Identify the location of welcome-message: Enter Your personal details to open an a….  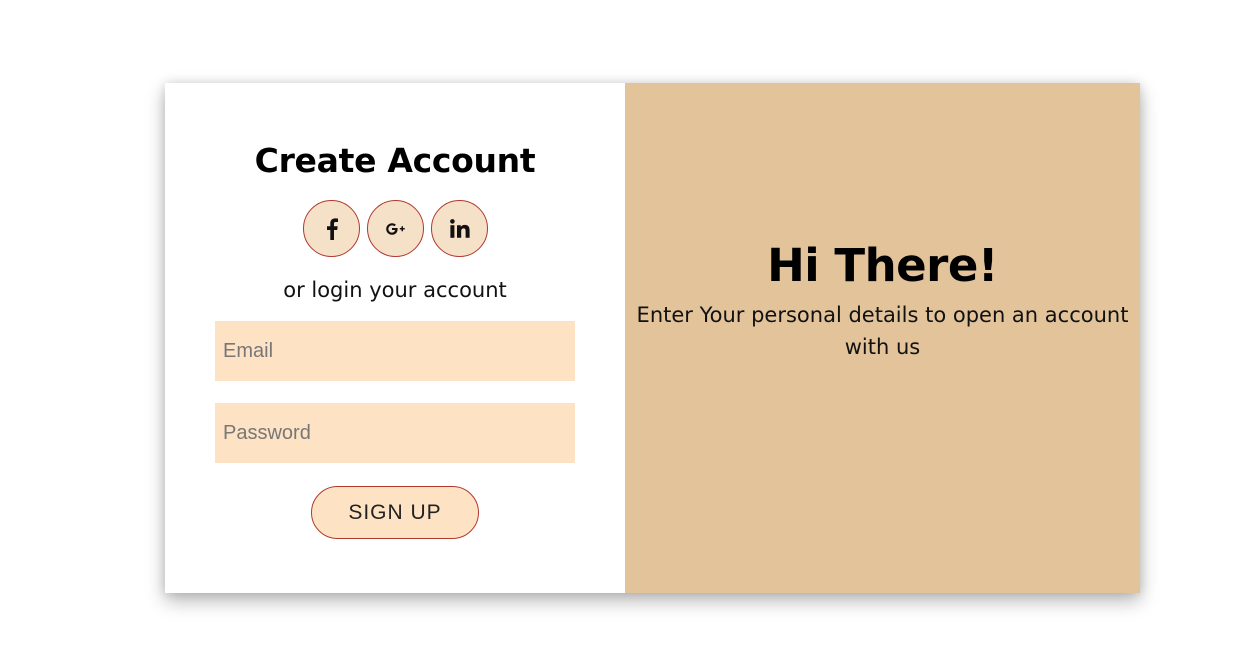
(882, 331).